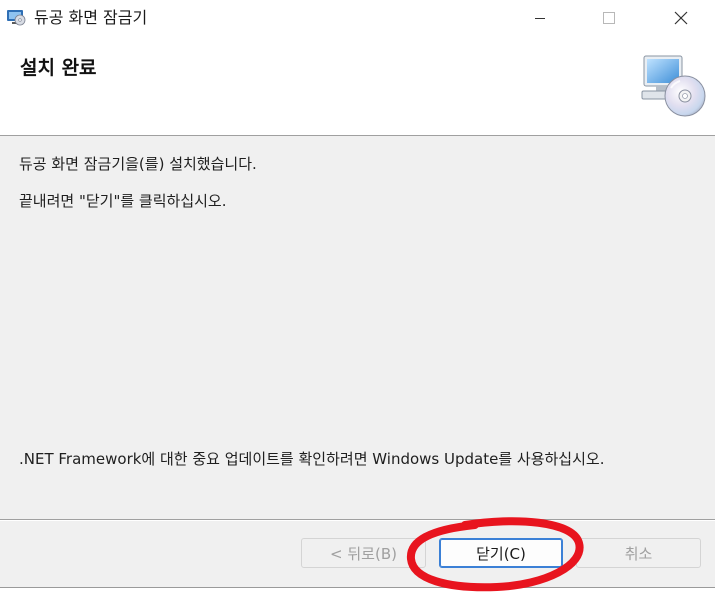  Describe the element at coordinates (123, 201) in the screenshot. I see `close-instruction-message: 끝내려면 "닫기"를 클릭하십시오.` at that location.